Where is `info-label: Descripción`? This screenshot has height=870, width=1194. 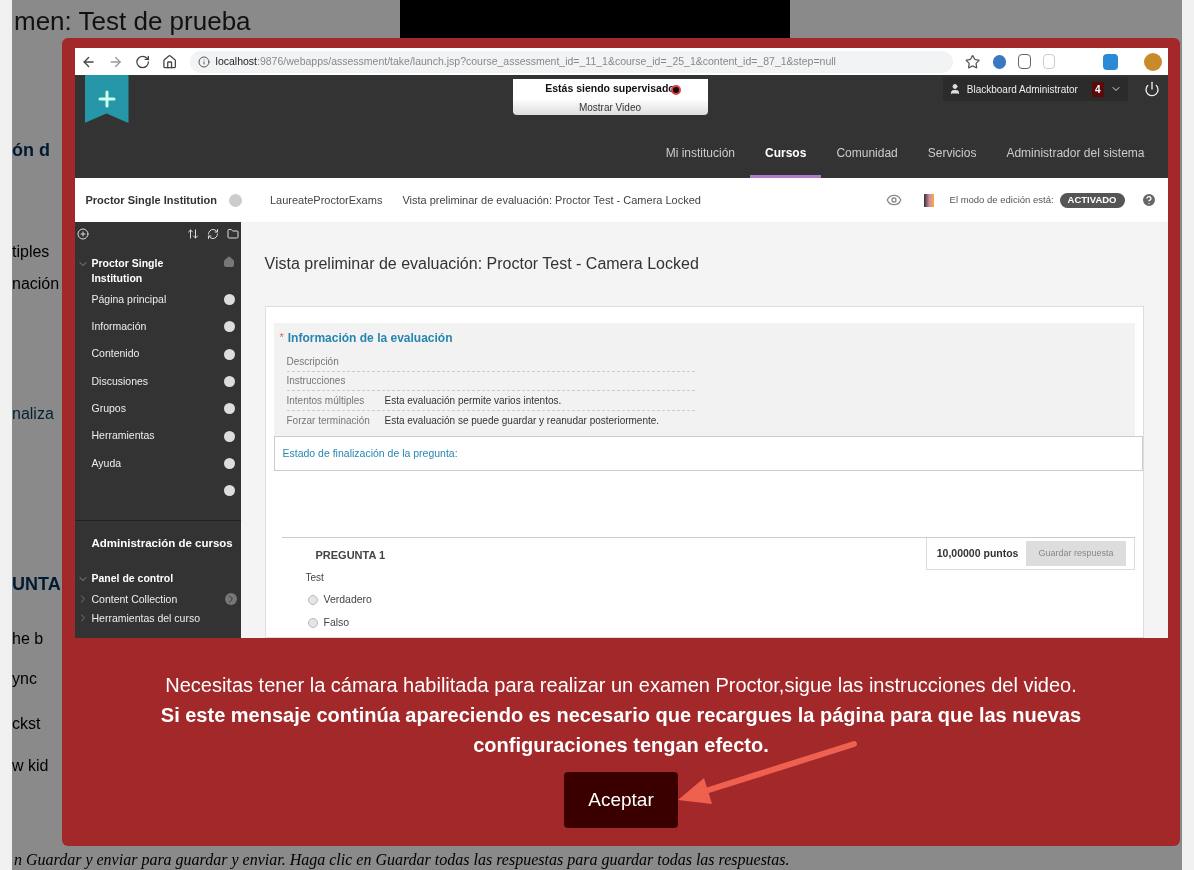
info-label: Descripción is located at coordinates (313, 361).